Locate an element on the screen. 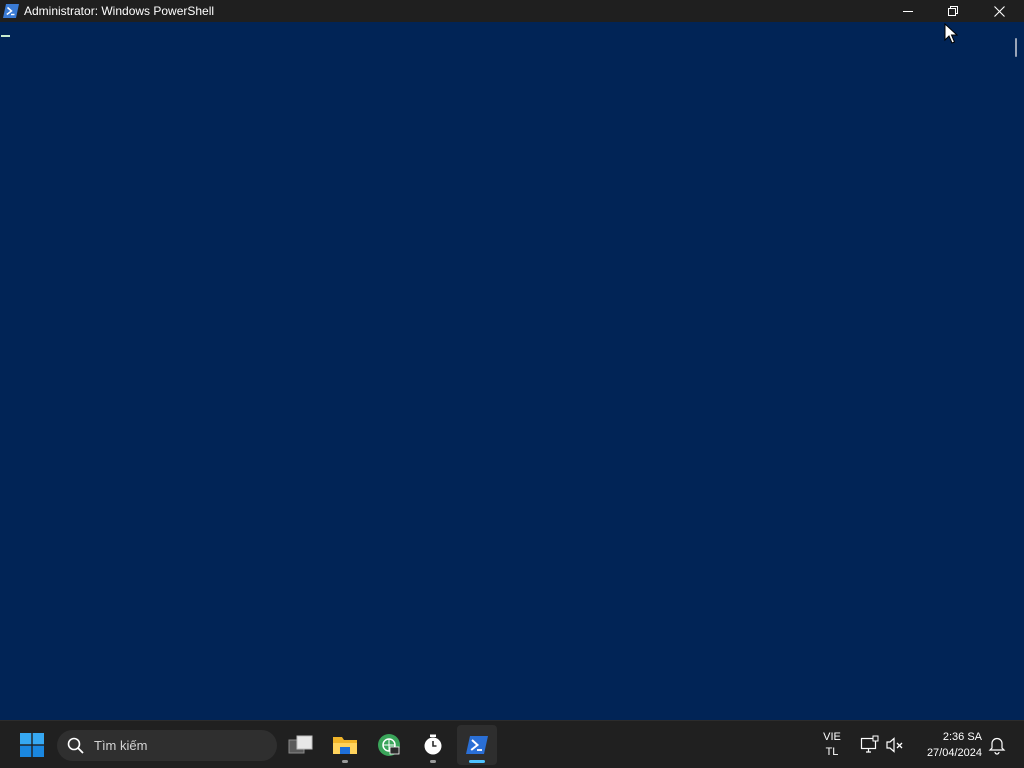 The height and width of the screenshot is (768, 1024). restore-icon is located at coordinates (953, 11).